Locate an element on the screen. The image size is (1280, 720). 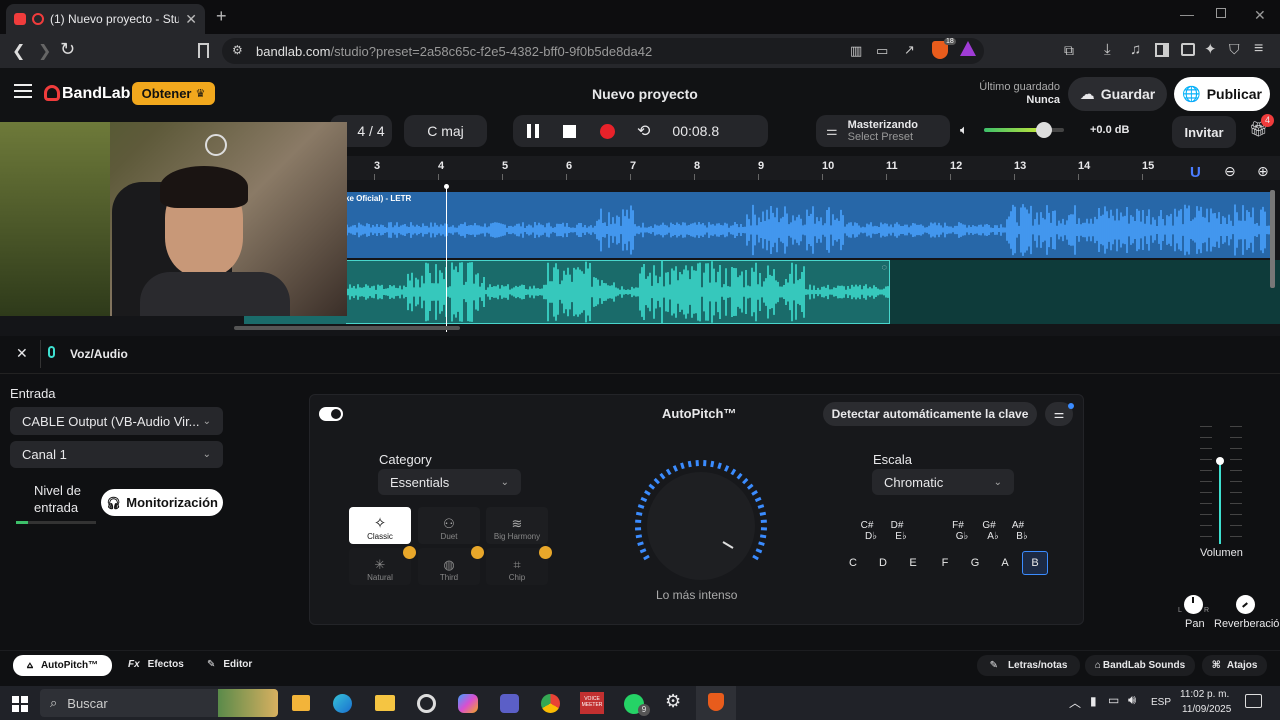
loop-icon: ⟲ is located at coordinates (643, 131).